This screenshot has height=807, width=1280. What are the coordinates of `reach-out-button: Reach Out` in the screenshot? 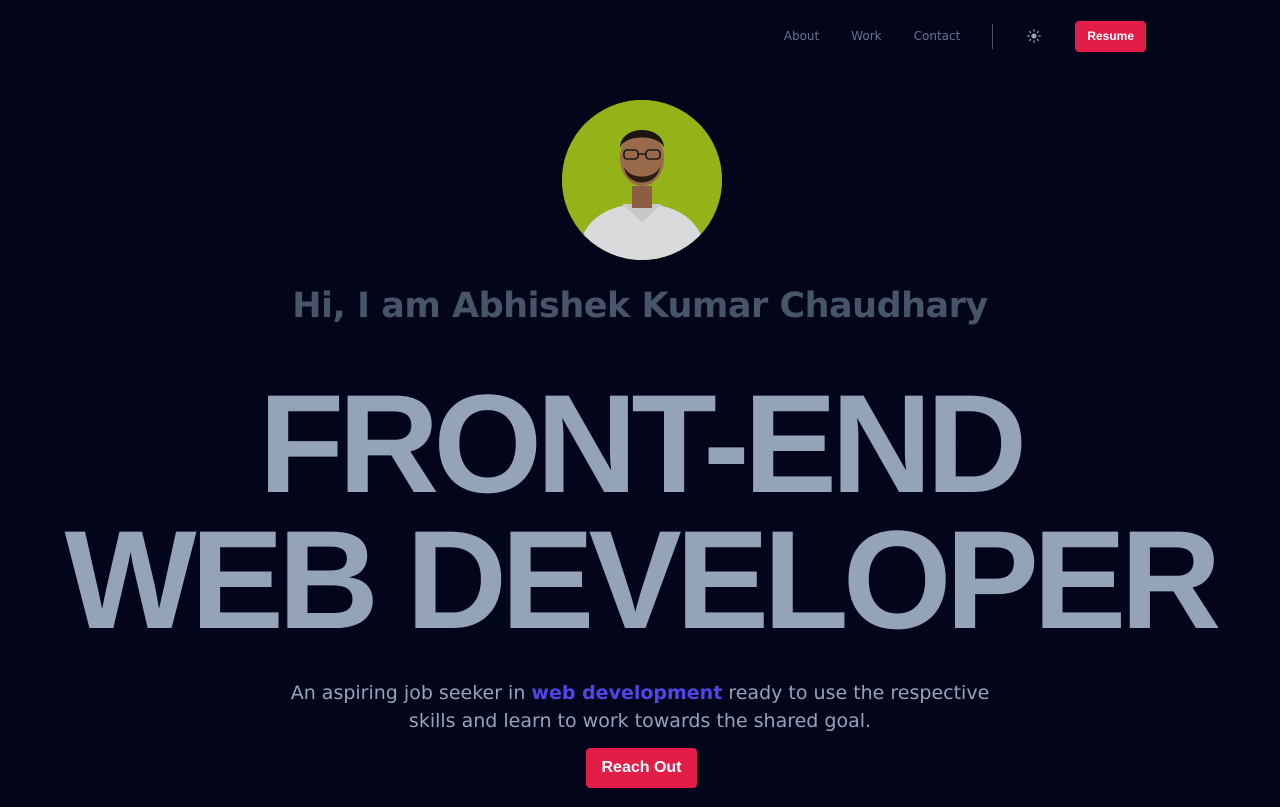 It's located at (641, 768).